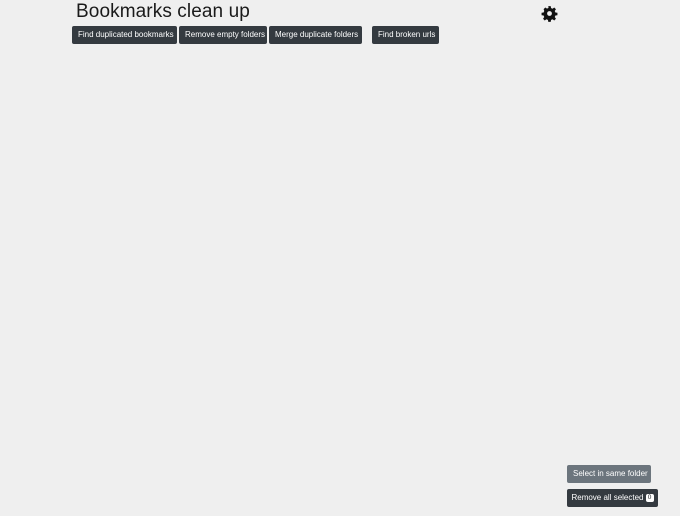 This screenshot has width=680, height=516. I want to click on selected-count-badge: 0, so click(649, 498).